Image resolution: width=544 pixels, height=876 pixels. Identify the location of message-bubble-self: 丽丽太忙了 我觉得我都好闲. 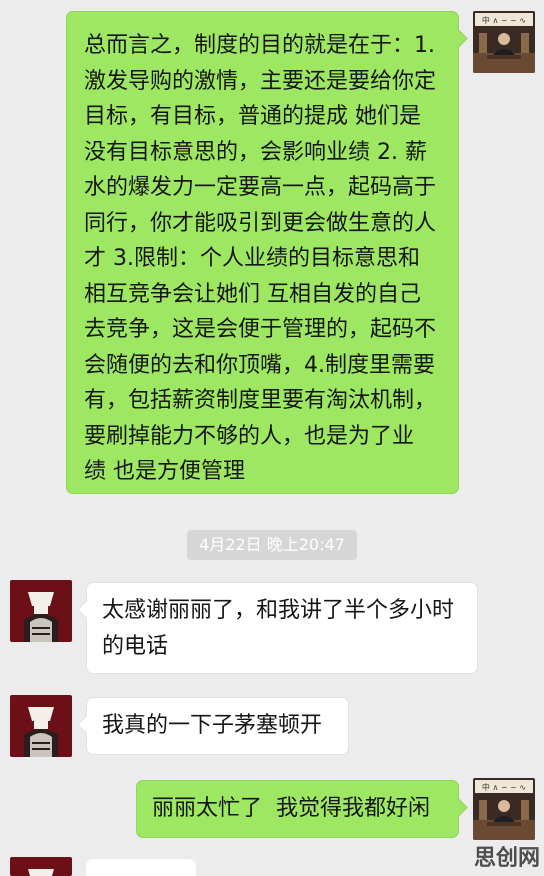
(302, 809).